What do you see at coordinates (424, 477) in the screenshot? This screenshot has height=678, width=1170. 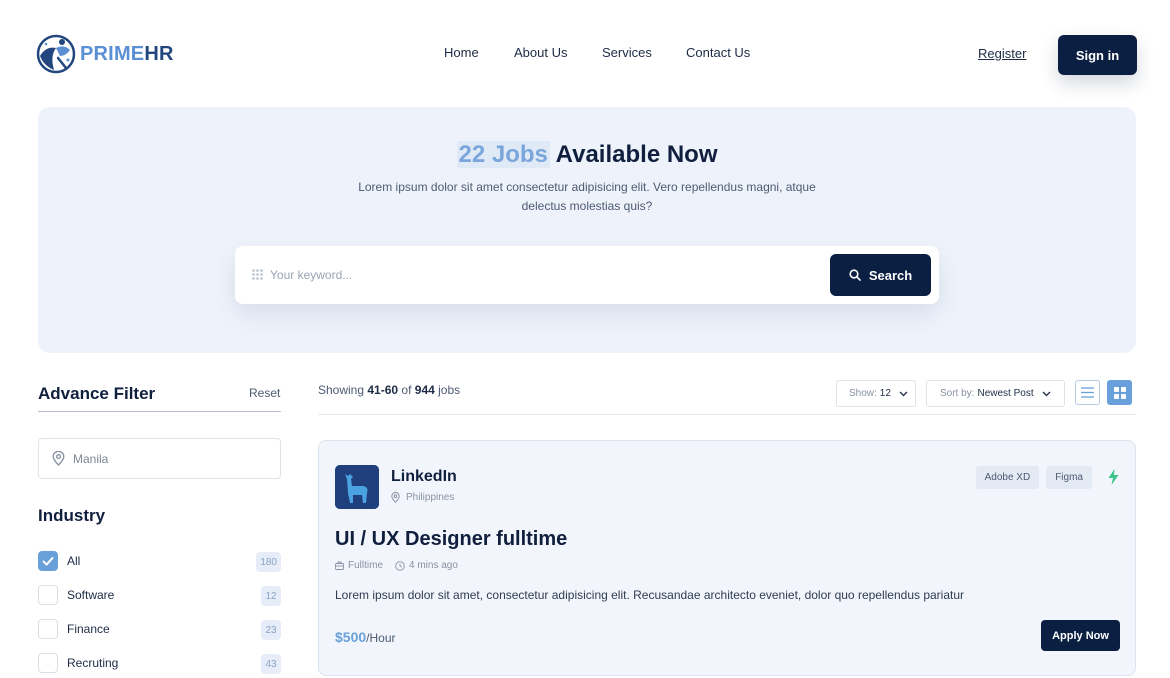 I see `company-name: LinkedIn` at bounding box center [424, 477].